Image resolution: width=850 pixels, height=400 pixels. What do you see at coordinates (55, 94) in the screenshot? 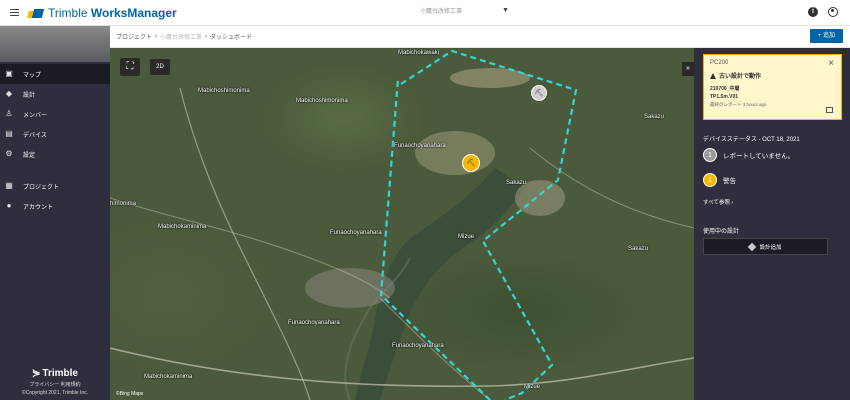
I see `sidebar-item-design: ◆ 設計` at bounding box center [55, 94].